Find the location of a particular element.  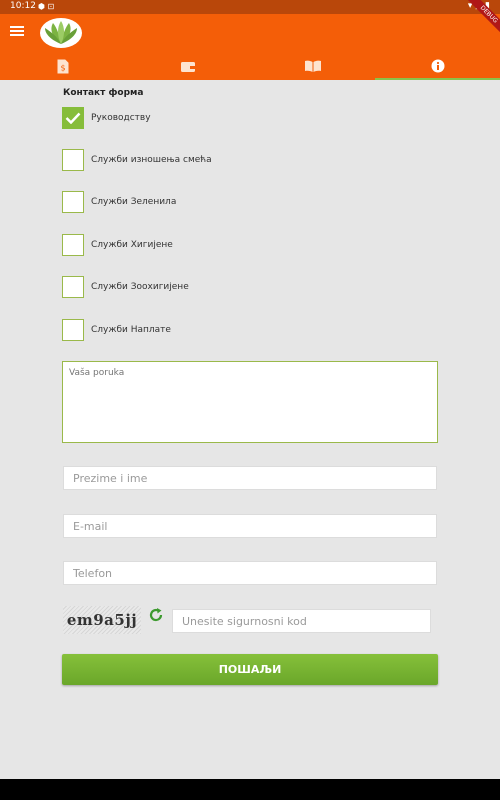

tab-info is located at coordinates (437, 66).